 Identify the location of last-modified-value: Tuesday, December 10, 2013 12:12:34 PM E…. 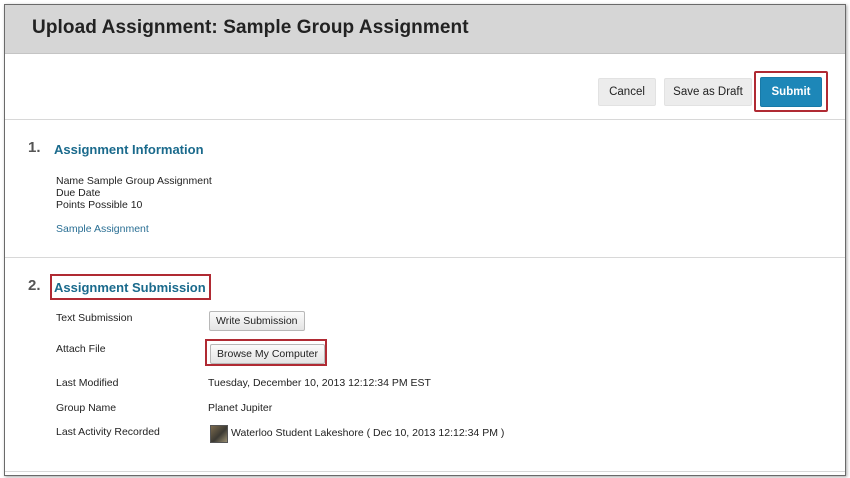
(319, 383).